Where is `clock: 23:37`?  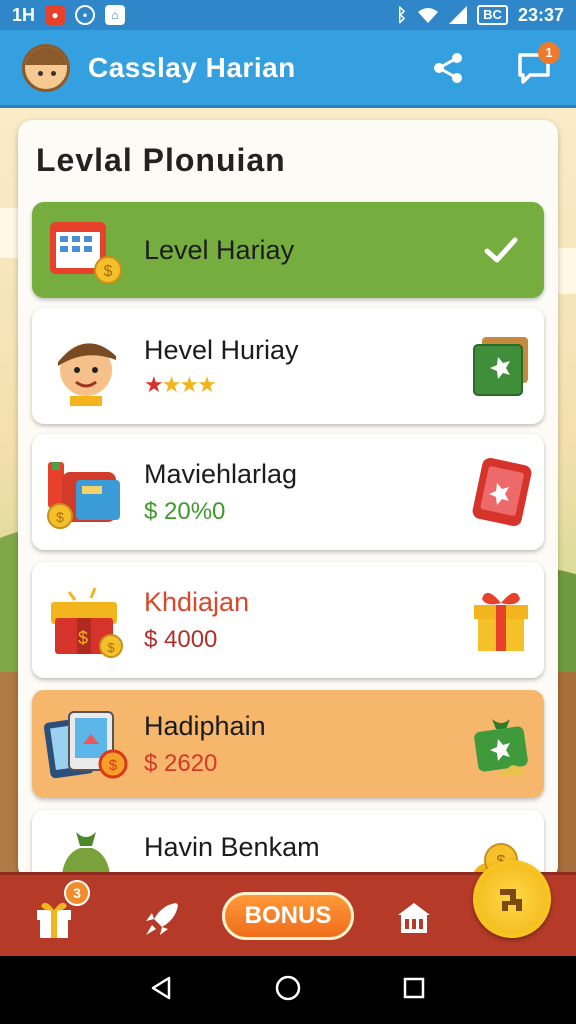 clock: 23:37 is located at coordinates (540, 14).